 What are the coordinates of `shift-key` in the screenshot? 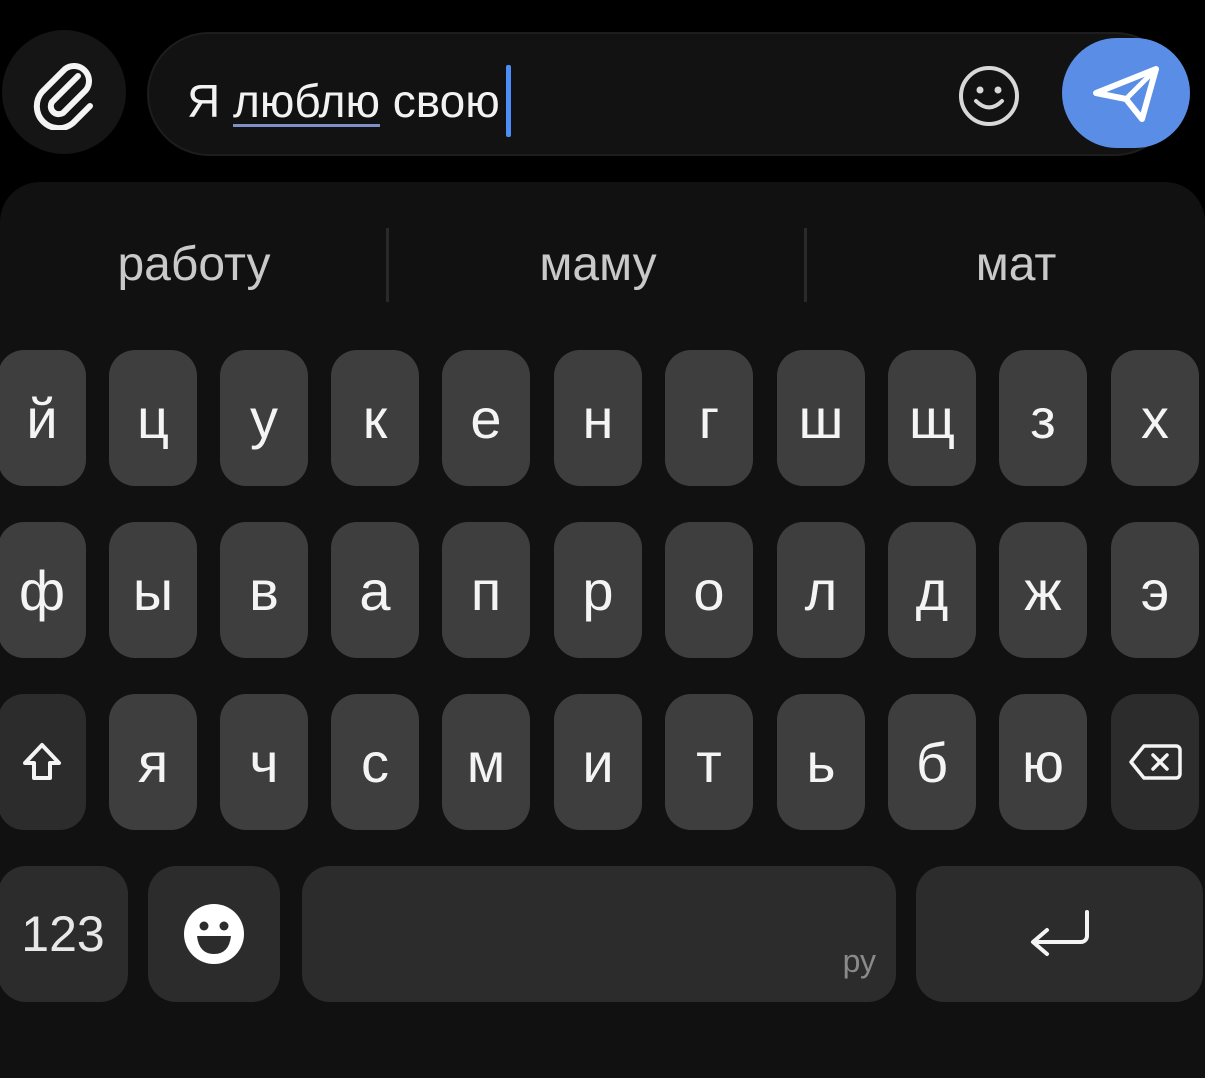 It's located at (43, 762).